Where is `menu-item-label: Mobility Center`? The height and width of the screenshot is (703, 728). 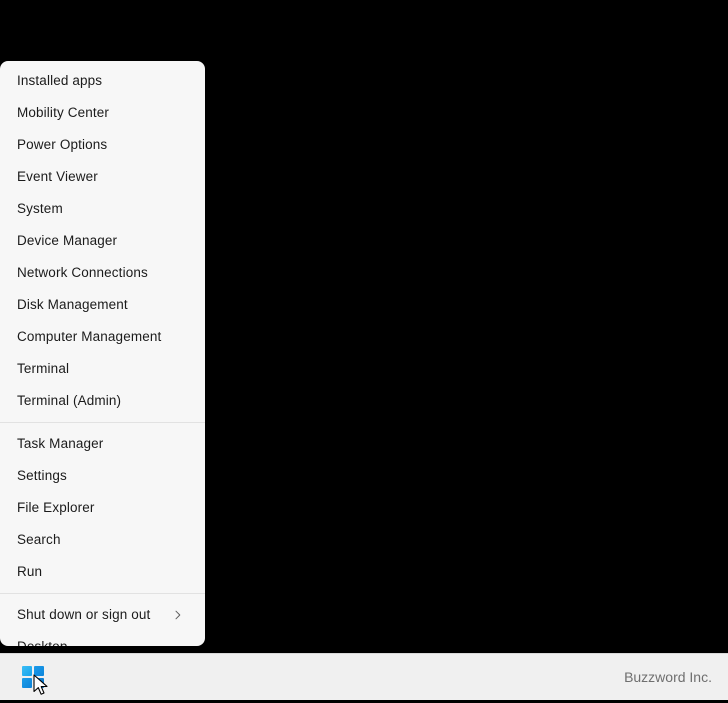 menu-item-label: Mobility Center is located at coordinates (63, 112).